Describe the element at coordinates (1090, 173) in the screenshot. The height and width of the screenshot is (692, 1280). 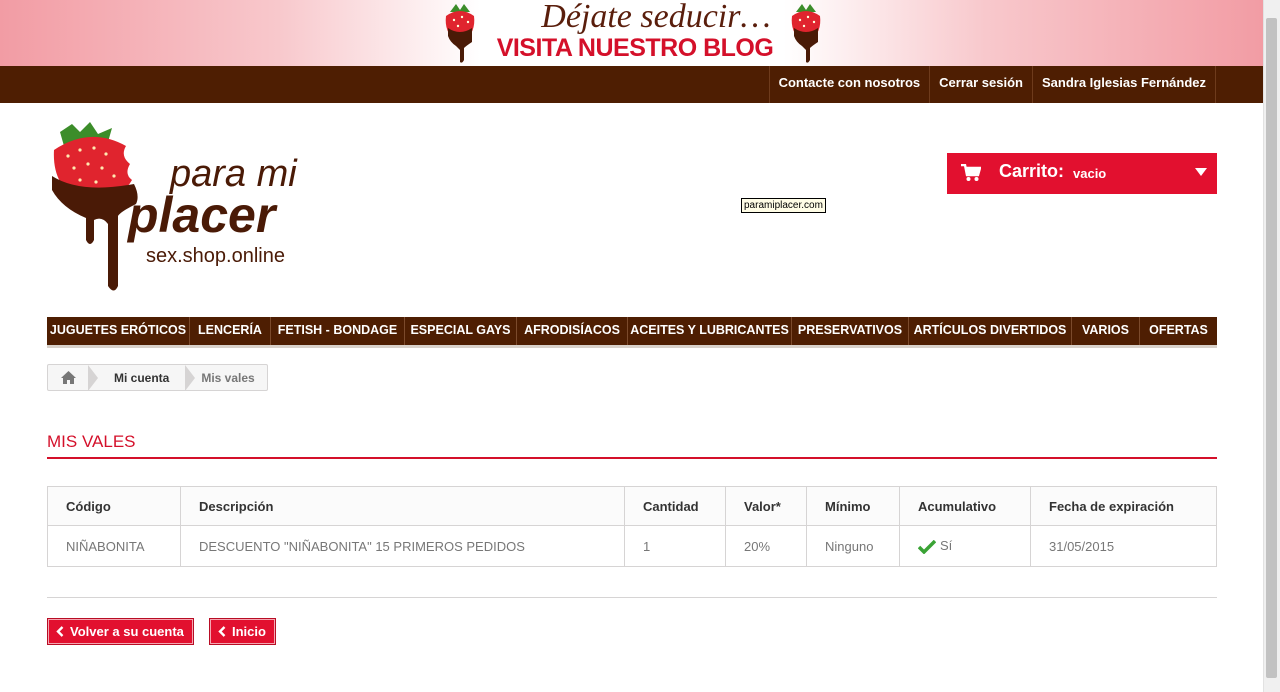
I see `cart-status: vacio` at that location.